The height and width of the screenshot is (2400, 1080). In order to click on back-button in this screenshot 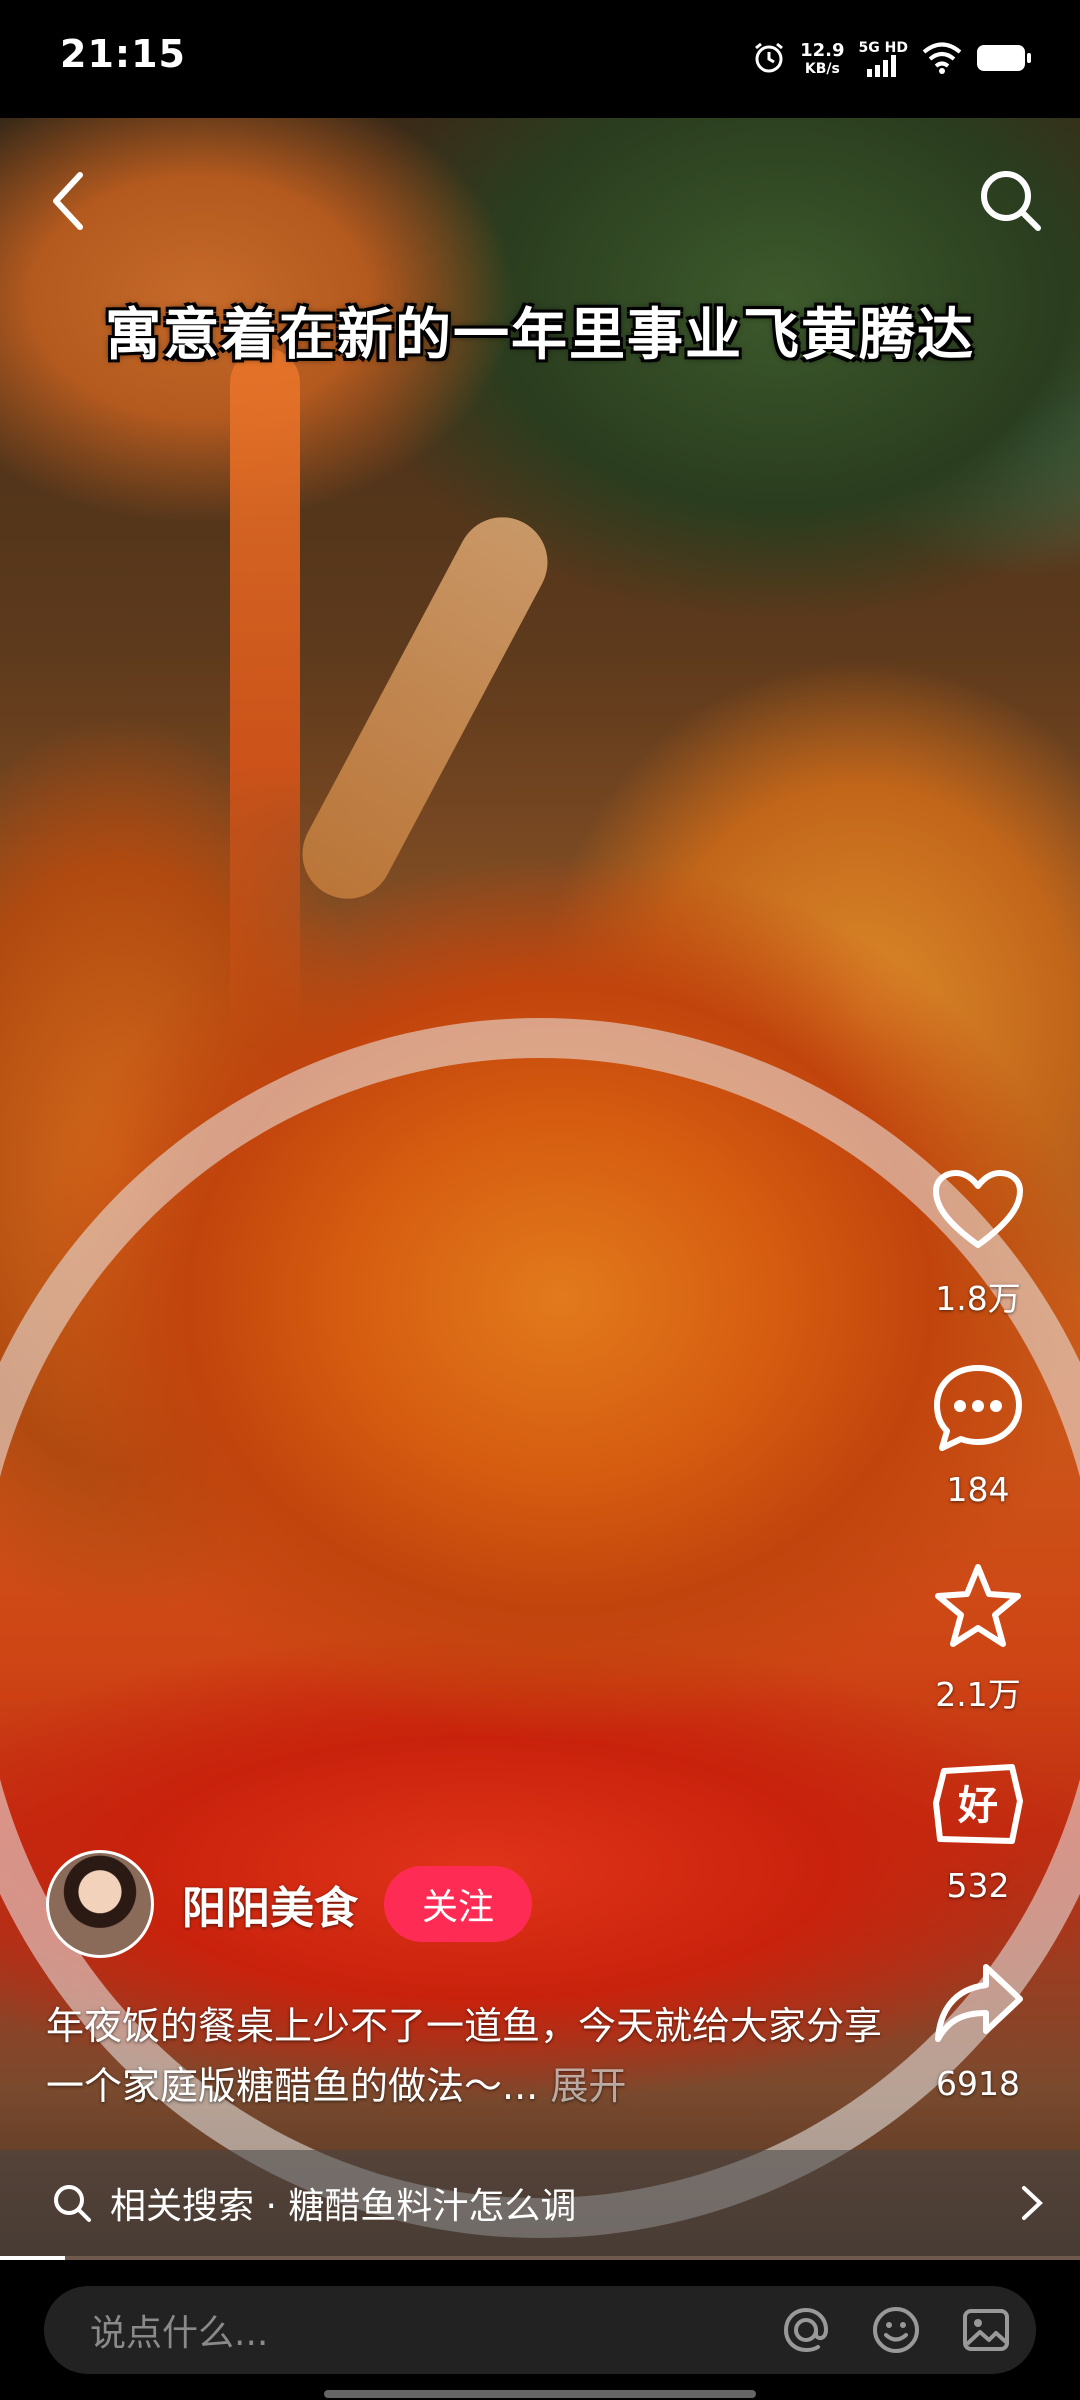, I will do `click(69, 201)`.